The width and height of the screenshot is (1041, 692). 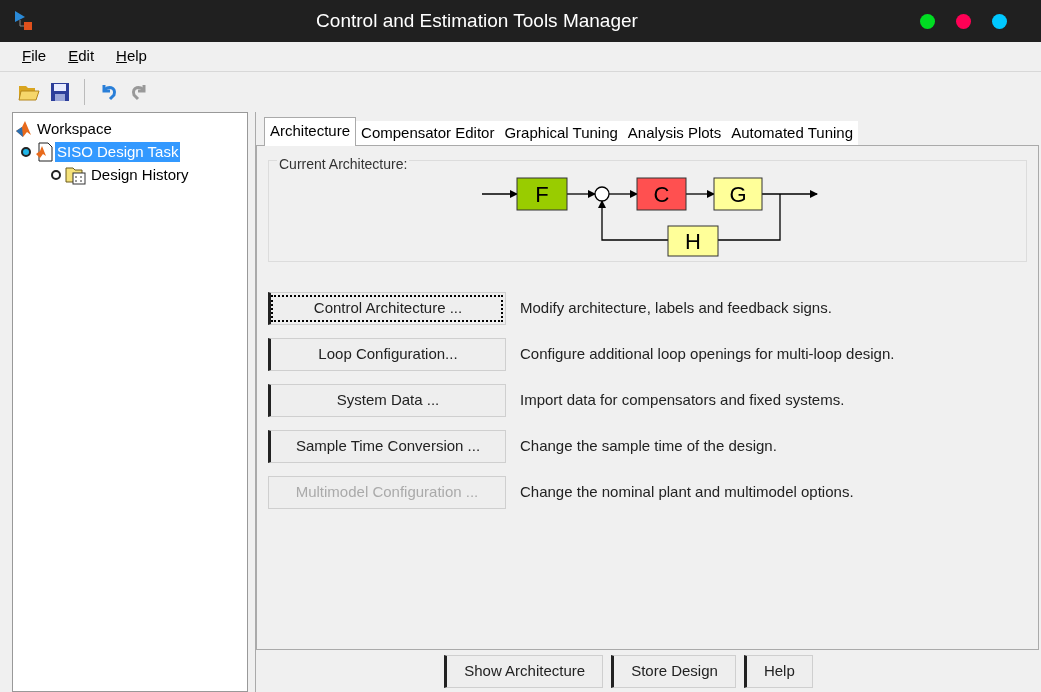 What do you see at coordinates (34, 56) in the screenshot?
I see `menu-item: File` at bounding box center [34, 56].